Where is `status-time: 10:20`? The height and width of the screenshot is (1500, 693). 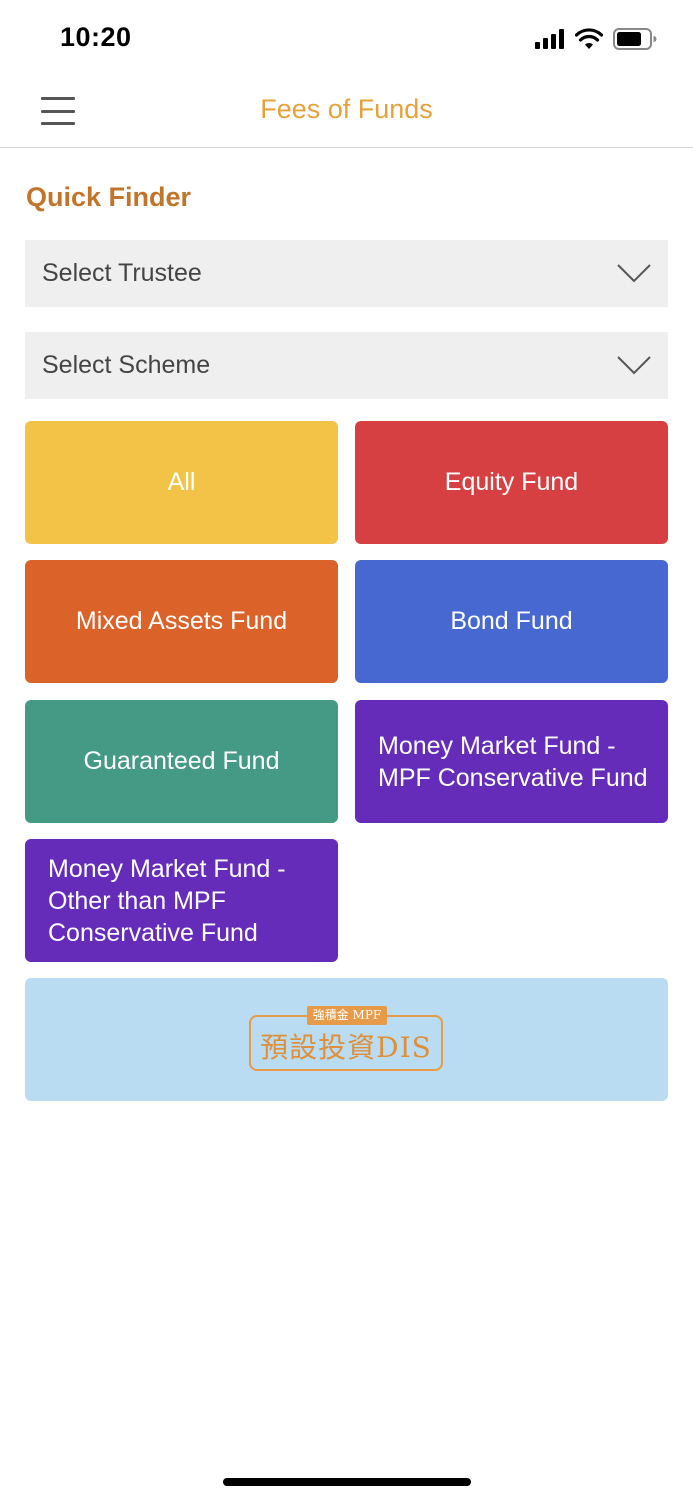 status-time: 10:20 is located at coordinates (96, 37).